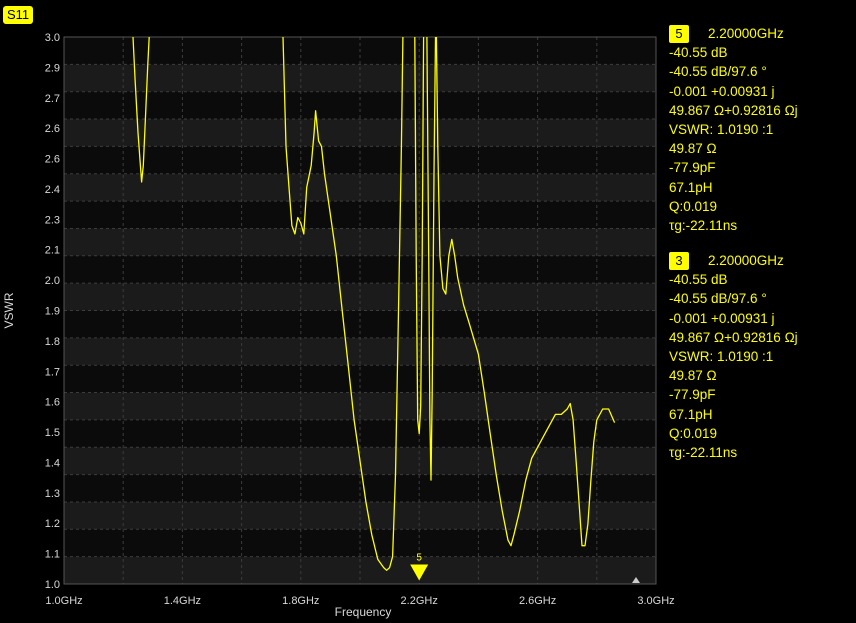 This screenshot has height=623, width=856. Describe the element at coordinates (63, 601) in the screenshot. I see `x-tick-label: 1.0GHz` at that location.